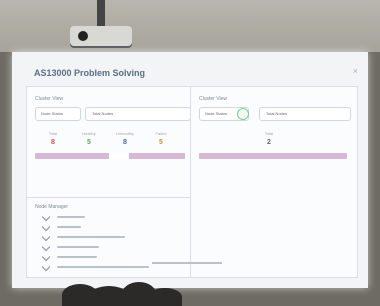 This screenshot has width=380, height=306. I want to click on status-pill-left: Node Status, so click(58, 114).